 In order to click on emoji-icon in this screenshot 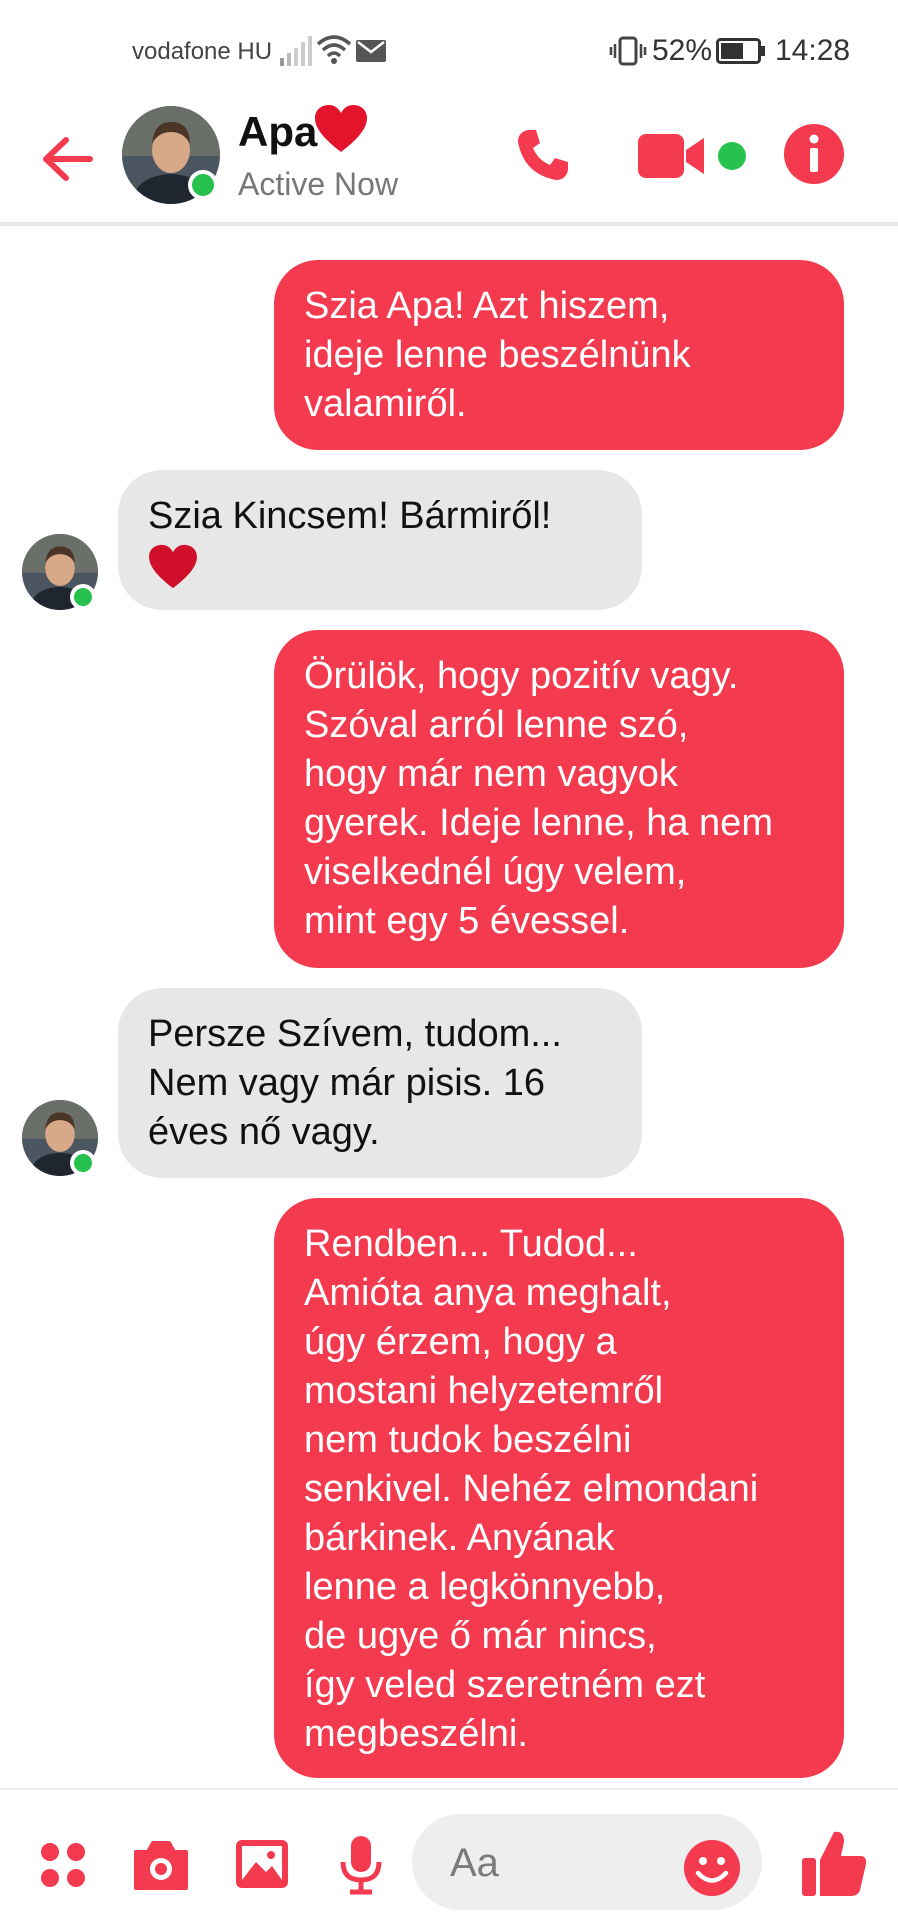, I will do `click(712, 1868)`.